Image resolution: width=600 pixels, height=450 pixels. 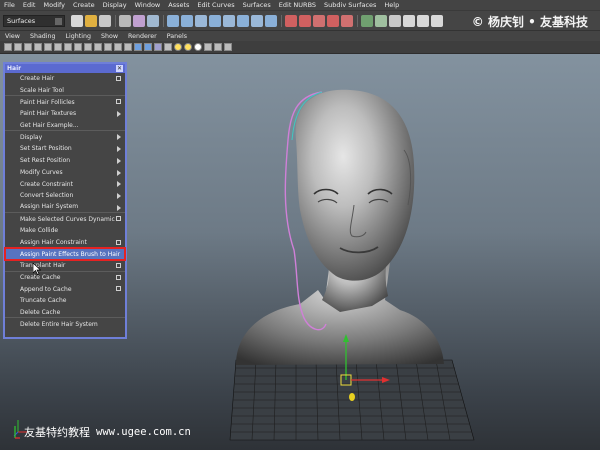 What do you see at coordinates (65, 102) in the screenshot?
I see `menu-item-paint-hair-follicles: Paint Hair Follicles` at bounding box center [65, 102].